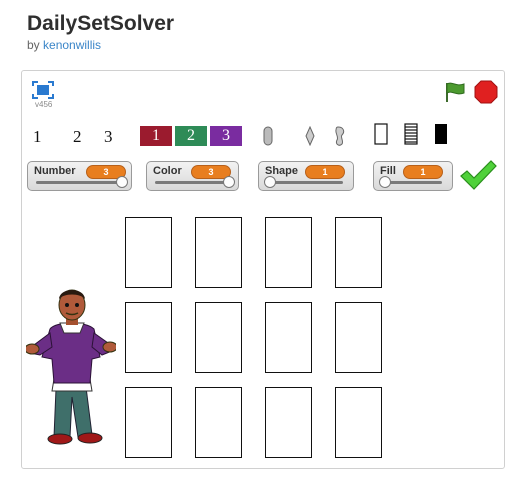 Image resolution: width=510 pixels, height=477 pixels. I want to click on number-slider: Number 3, so click(79, 176).